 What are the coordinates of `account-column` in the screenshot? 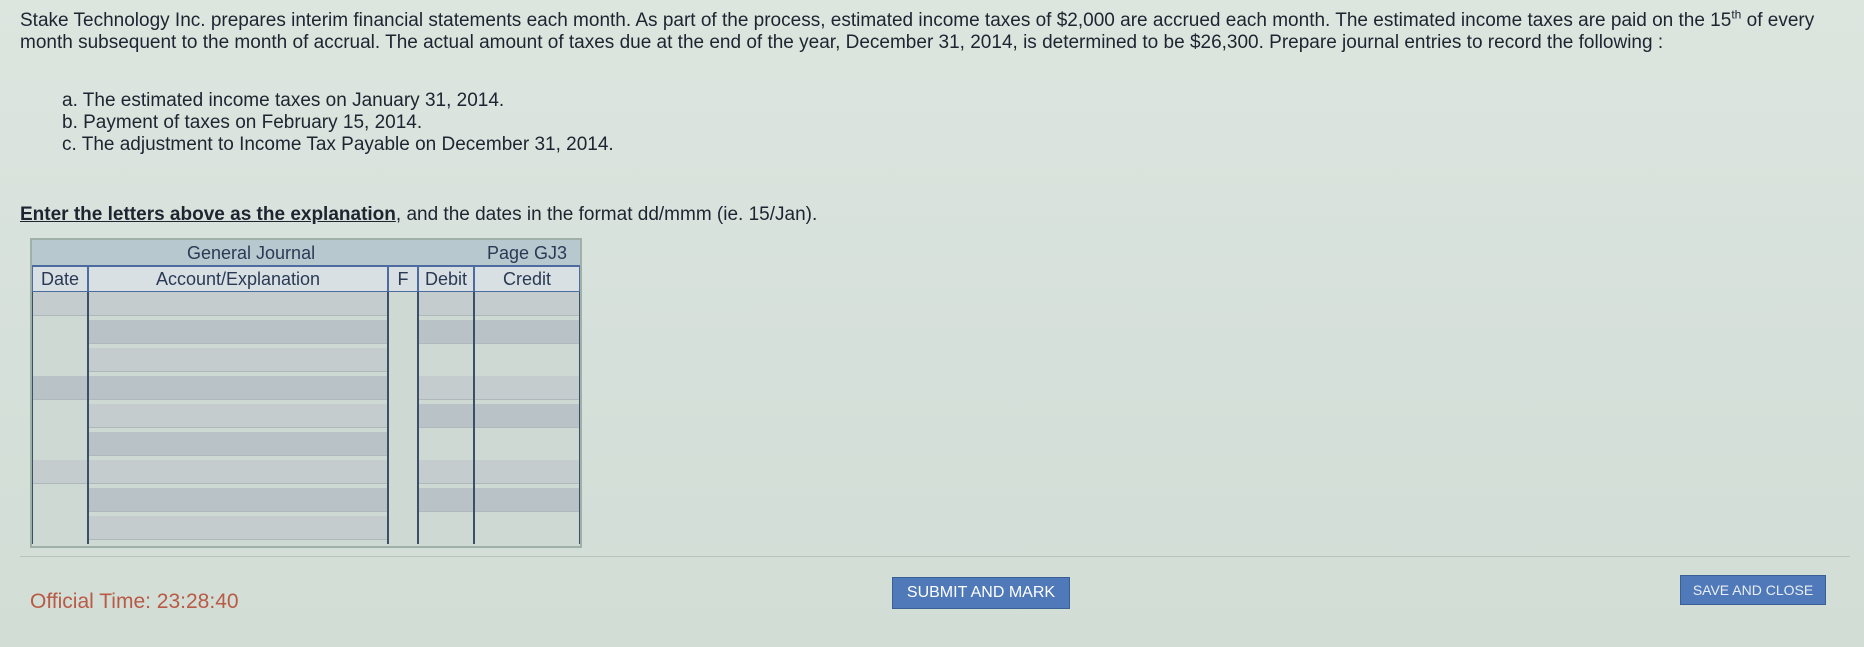 It's located at (238, 418).